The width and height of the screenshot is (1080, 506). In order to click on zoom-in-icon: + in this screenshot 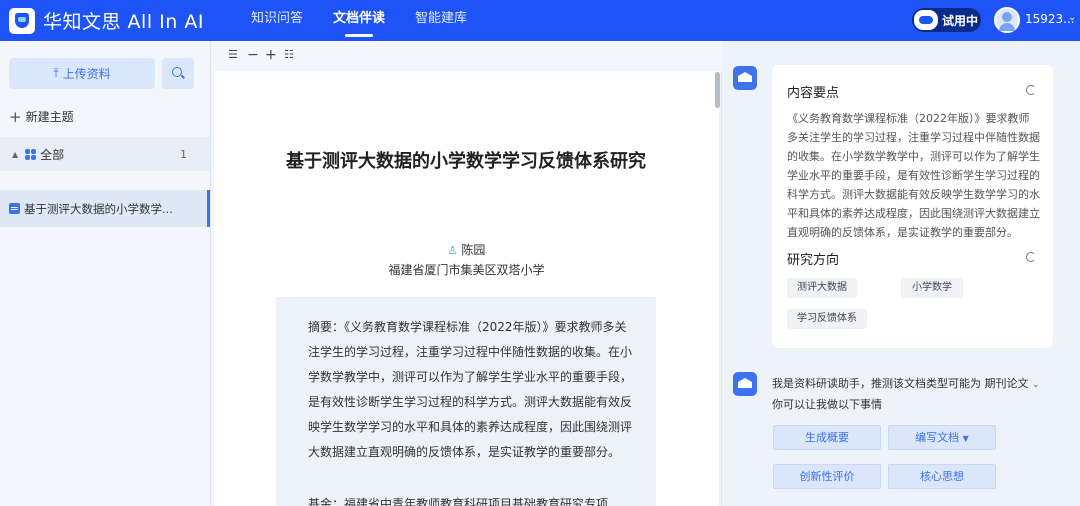, I will do `click(271, 55)`.